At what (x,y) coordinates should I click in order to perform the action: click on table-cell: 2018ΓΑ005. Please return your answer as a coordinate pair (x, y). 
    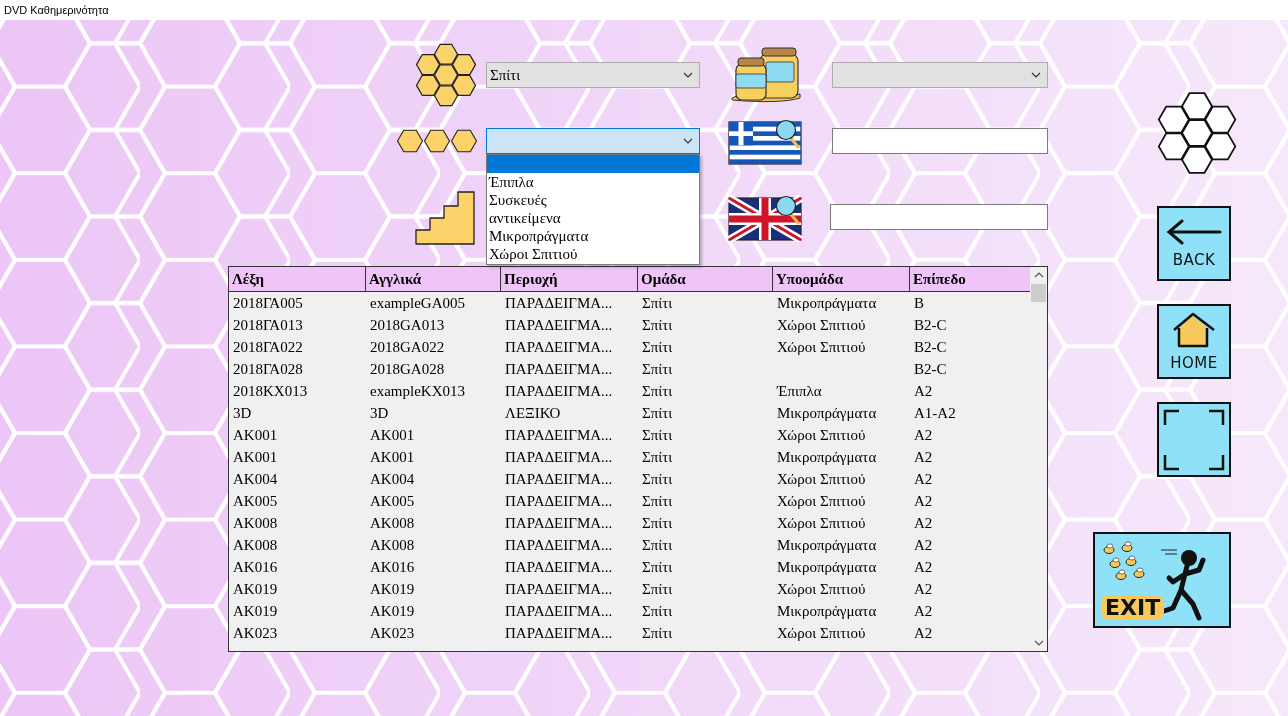
    Looking at the image, I should click on (268, 302).